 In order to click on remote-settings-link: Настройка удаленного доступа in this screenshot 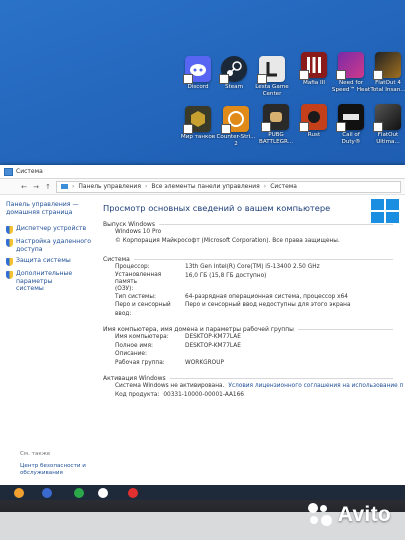, I will do `click(50, 245)`.